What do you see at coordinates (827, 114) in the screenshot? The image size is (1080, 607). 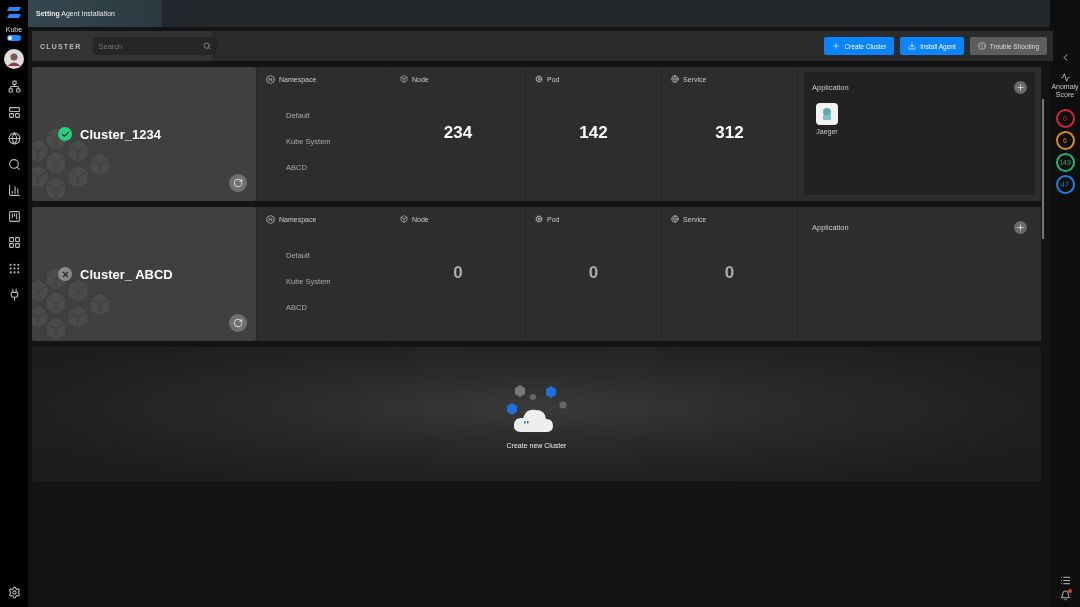 I see `app-logo-icon` at bounding box center [827, 114].